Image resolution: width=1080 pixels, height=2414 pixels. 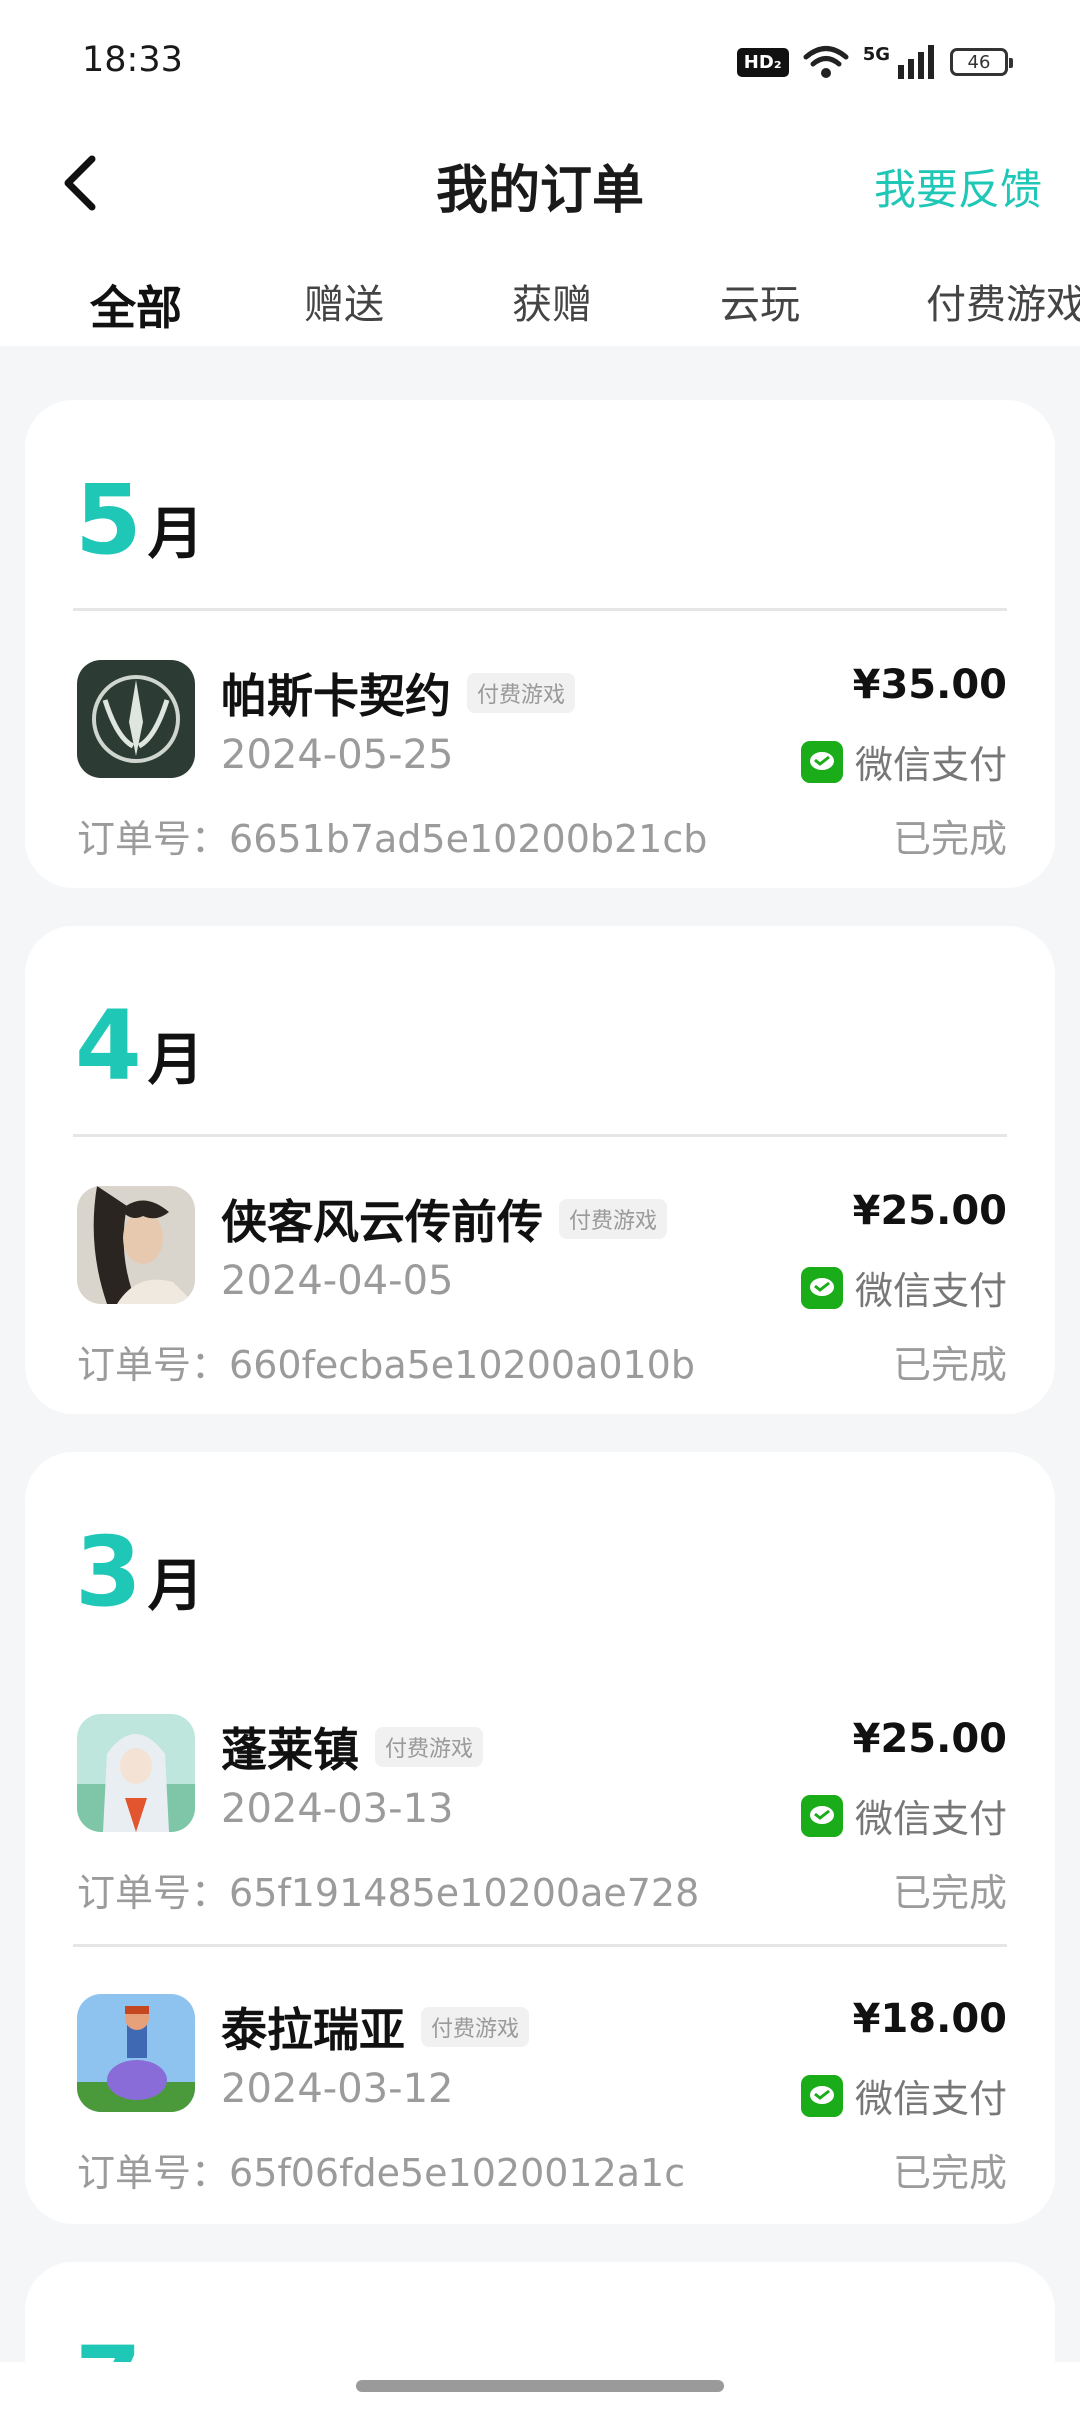 I want to click on game-title: 泰拉瑞亚, so click(x=313, y=2030).